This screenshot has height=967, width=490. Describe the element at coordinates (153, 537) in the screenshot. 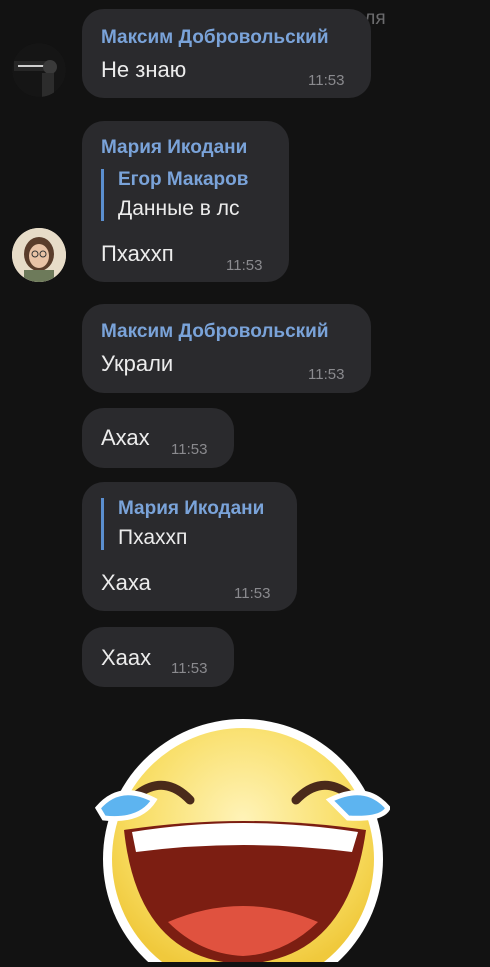

I see `reply-text: Пхаххп` at that location.